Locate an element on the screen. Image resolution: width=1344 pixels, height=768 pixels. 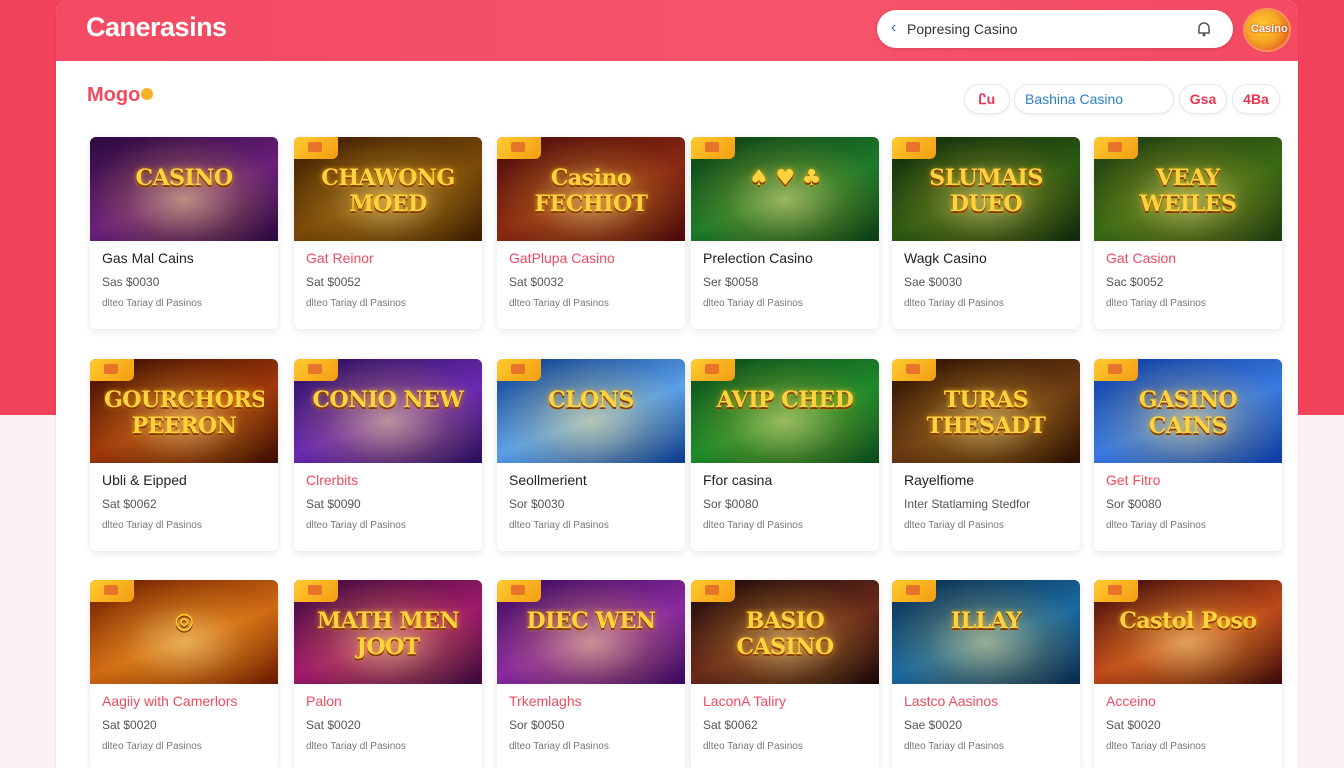
notification-icon is located at coordinates (1204, 29).